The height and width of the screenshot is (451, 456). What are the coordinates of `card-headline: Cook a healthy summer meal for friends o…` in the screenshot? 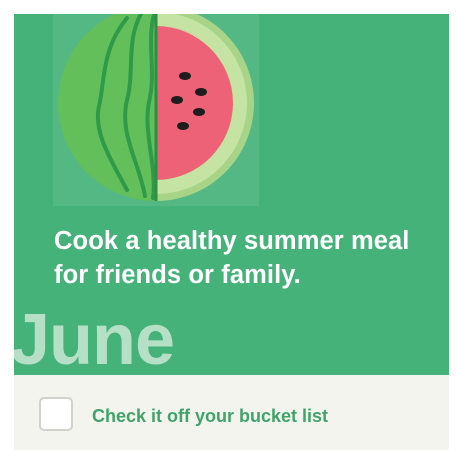 It's located at (232, 258).